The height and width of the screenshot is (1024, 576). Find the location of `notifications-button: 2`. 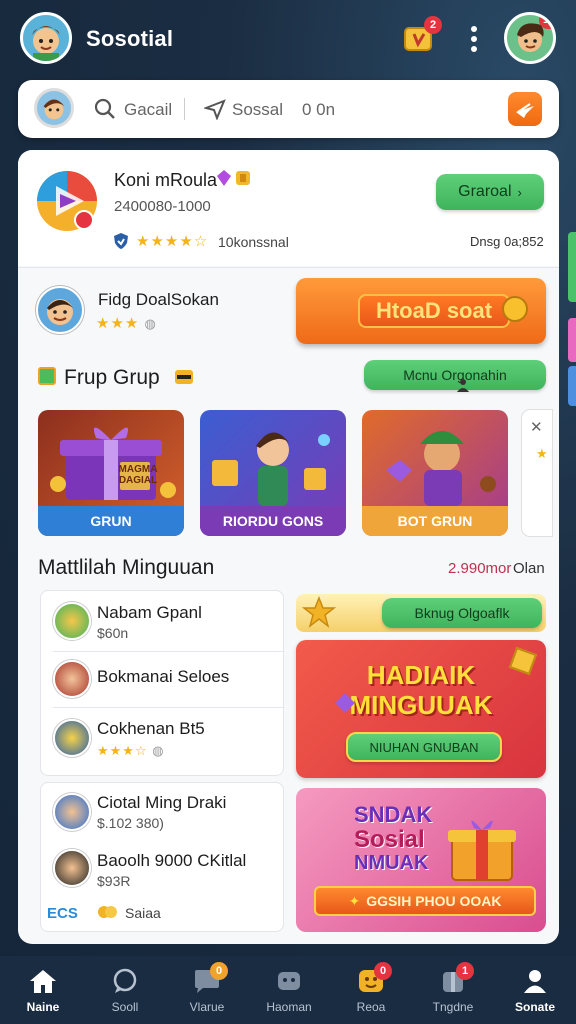

notifications-button: 2 is located at coordinates (422, 35).